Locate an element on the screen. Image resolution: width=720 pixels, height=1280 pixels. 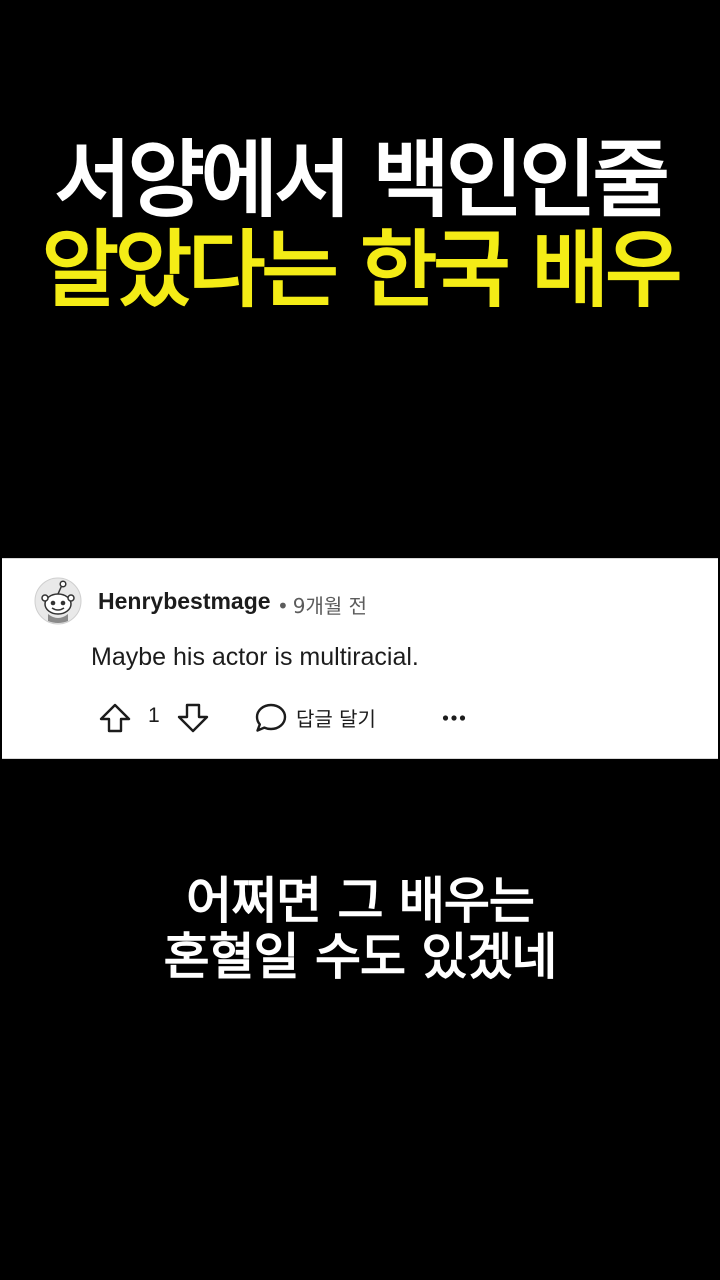
comment-username: Henrybestmage is located at coordinates (184, 601).